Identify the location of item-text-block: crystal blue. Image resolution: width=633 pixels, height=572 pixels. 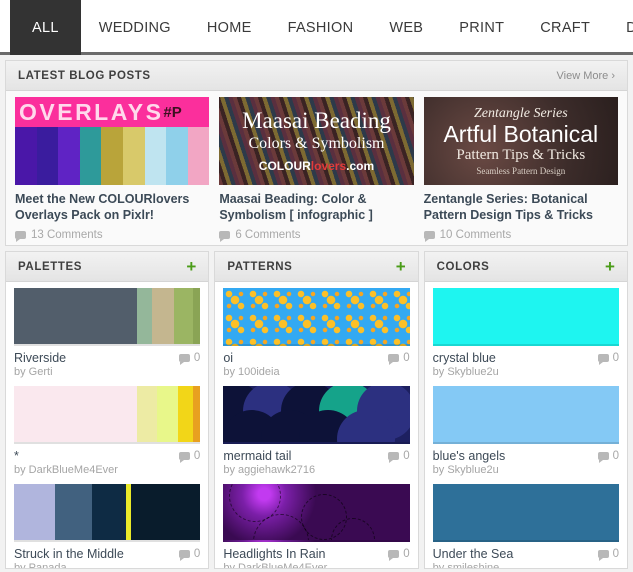
(464, 358).